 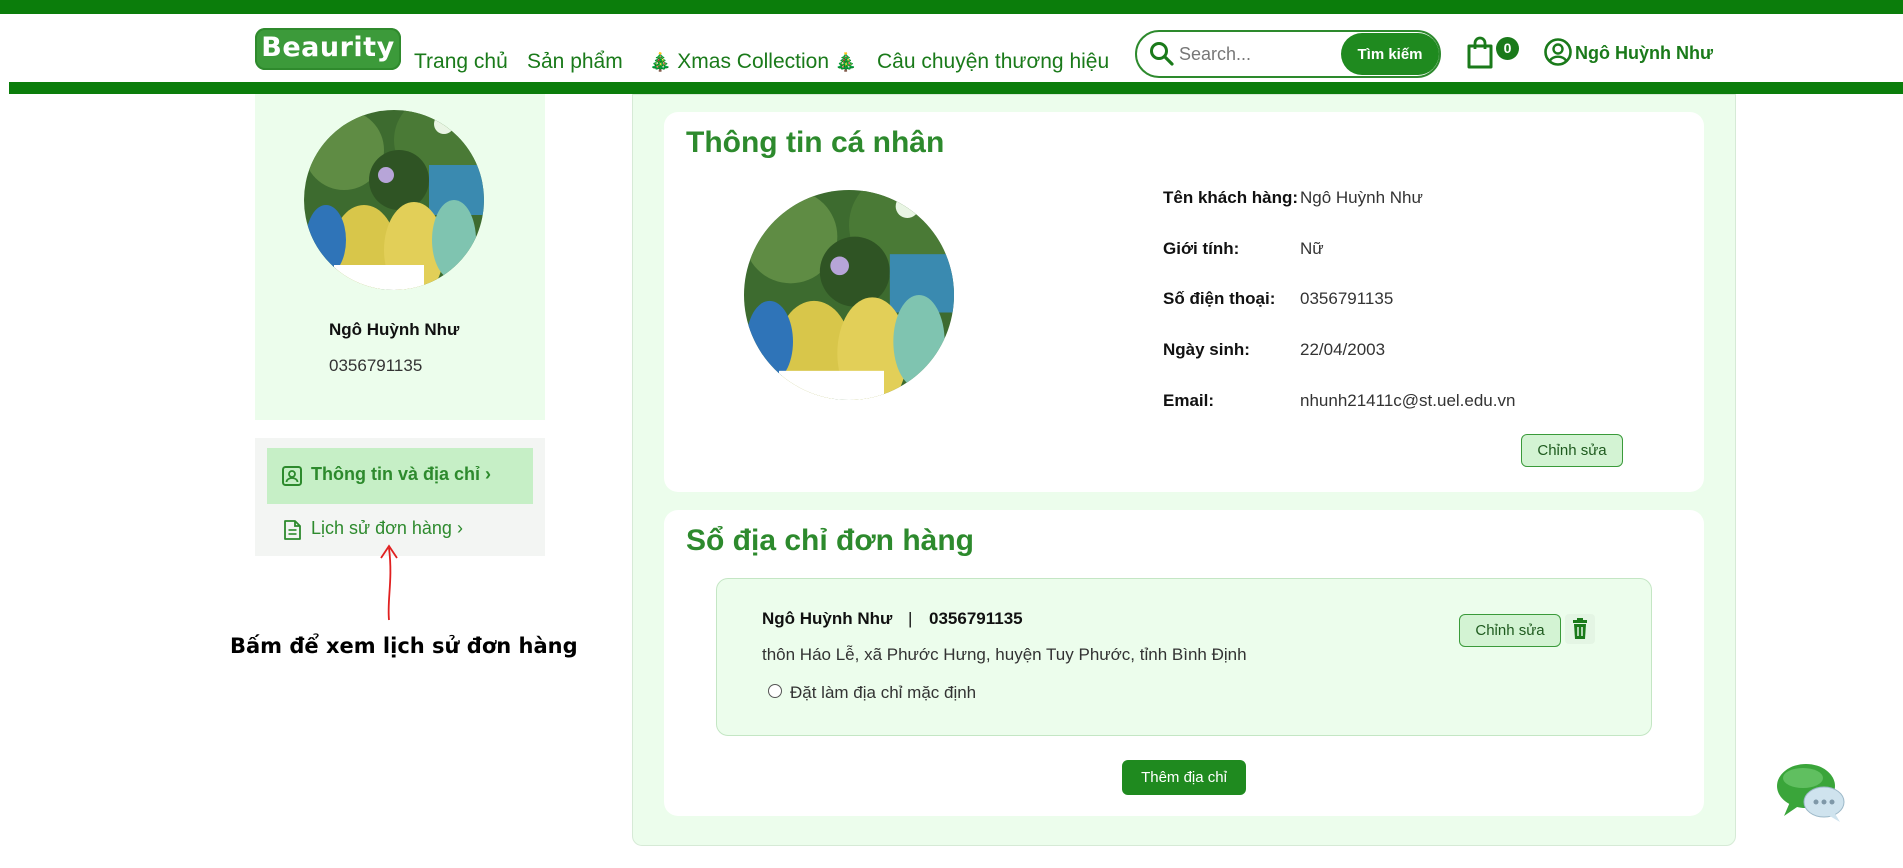 What do you see at coordinates (1811, 792) in the screenshot?
I see `chat-bubbles-icon` at bounding box center [1811, 792].